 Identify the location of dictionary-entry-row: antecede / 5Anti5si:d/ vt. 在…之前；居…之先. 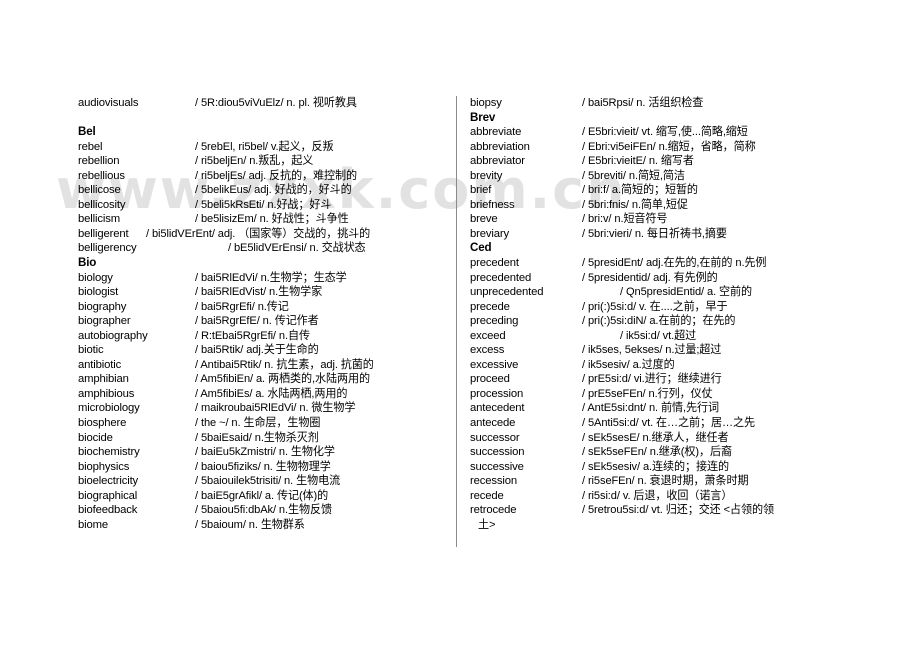
(686, 423).